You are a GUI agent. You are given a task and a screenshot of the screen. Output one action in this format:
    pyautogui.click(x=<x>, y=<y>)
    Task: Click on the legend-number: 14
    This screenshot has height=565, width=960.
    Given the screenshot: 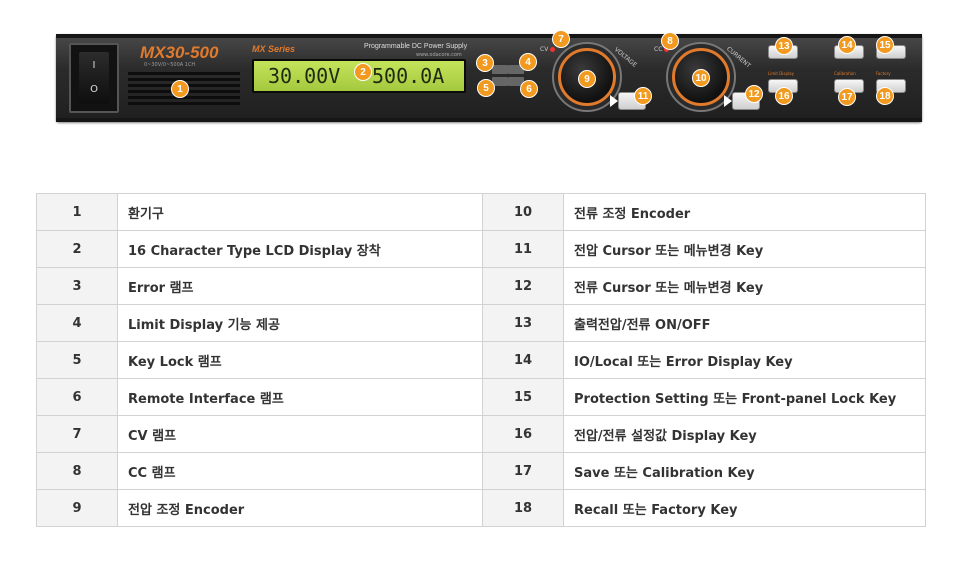 What is the action you would take?
    pyautogui.click(x=523, y=360)
    